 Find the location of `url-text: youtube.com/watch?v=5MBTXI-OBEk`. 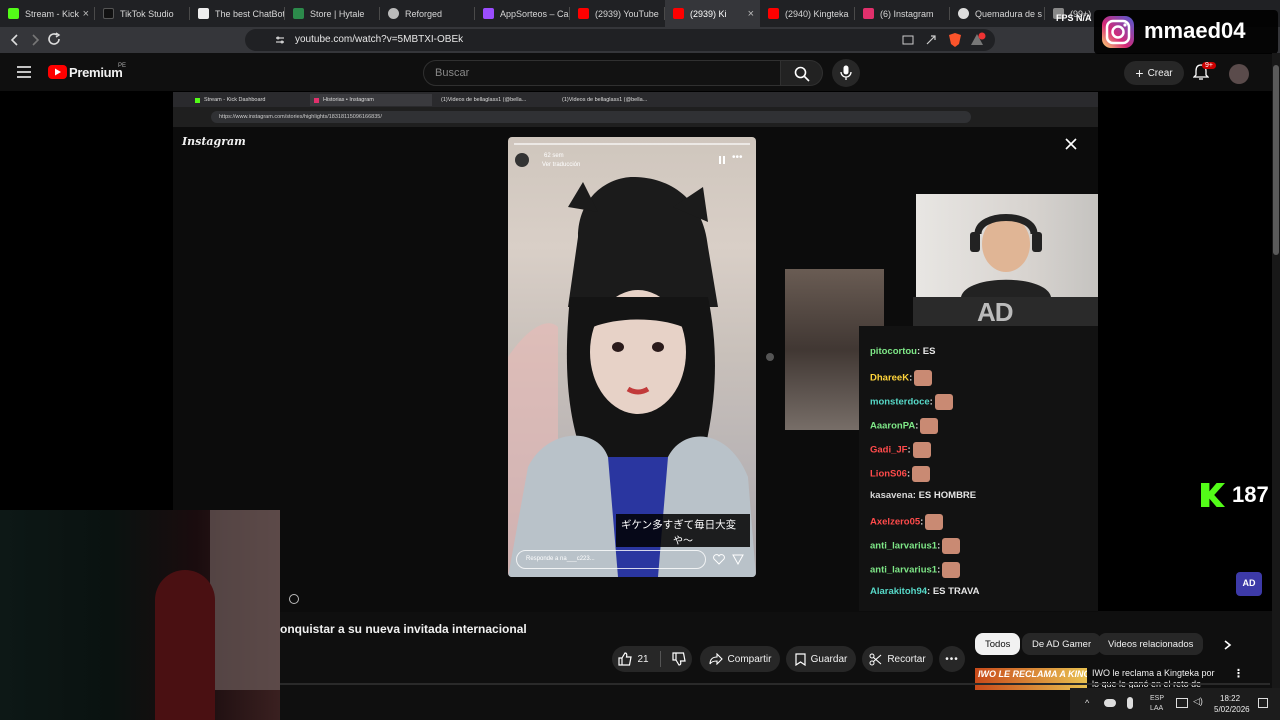

url-text: youtube.com/watch?v=5MBTXI-OBEk is located at coordinates (379, 39).